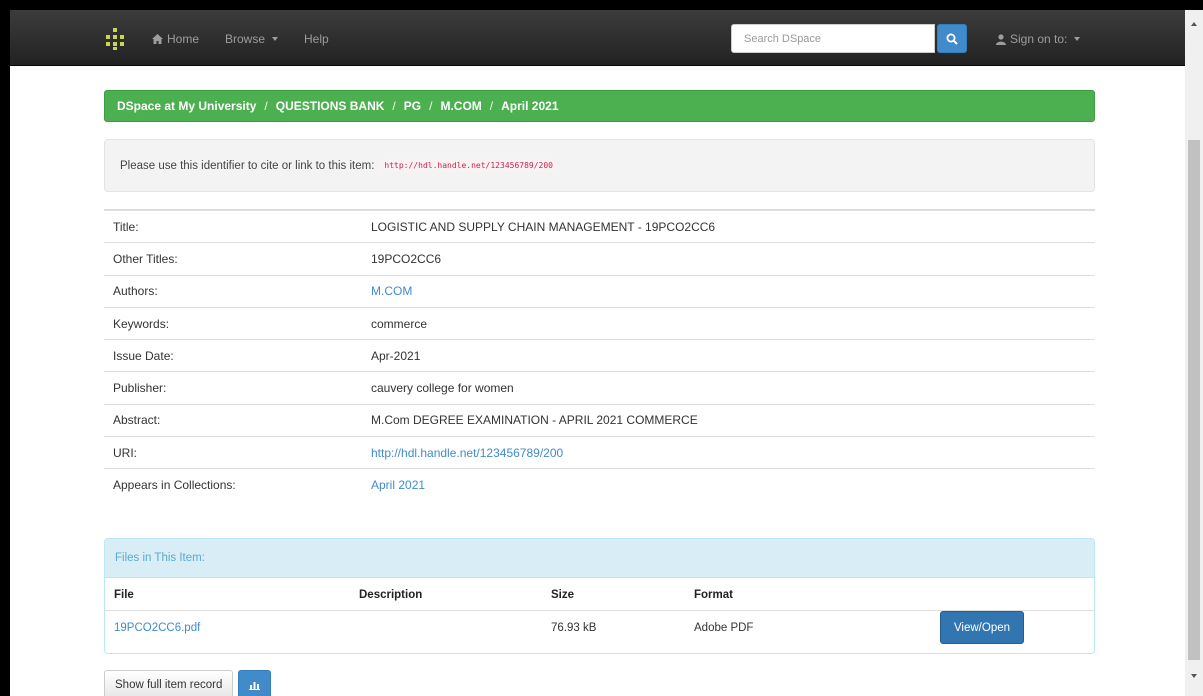  Describe the element at coordinates (255, 686) in the screenshot. I see `bar-chart-icon` at that location.